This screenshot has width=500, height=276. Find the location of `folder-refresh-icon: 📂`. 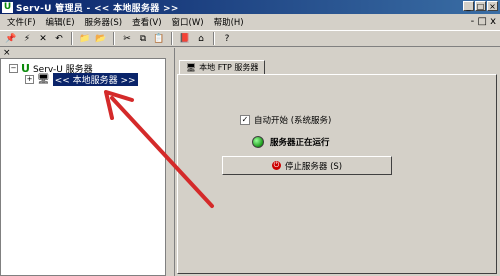

folder-refresh-icon: 📂 is located at coordinates (101, 39).